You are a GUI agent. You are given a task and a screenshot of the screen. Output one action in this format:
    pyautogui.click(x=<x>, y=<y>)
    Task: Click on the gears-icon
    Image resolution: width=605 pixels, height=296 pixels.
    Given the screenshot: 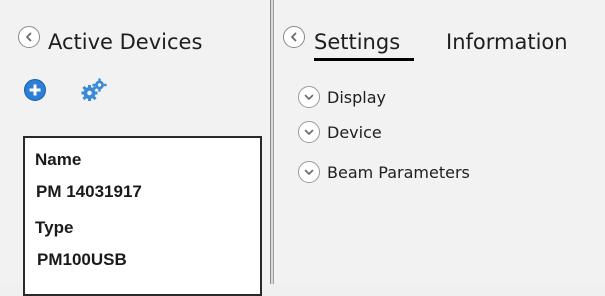 What is the action you would take?
    pyautogui.click(x=94, y=89)
    